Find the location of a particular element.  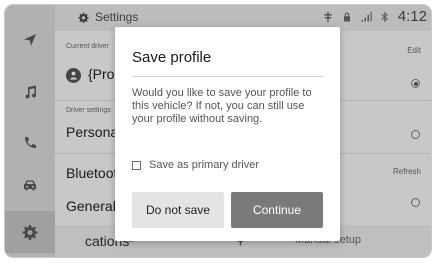

dialog-divider is located at coordinates (227, 76).